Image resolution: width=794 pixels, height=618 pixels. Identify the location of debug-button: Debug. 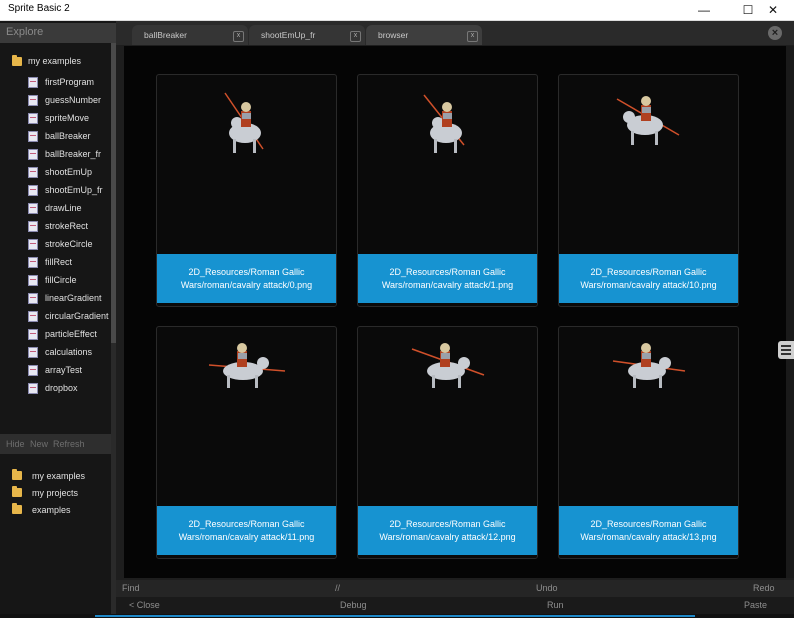
(353, 605).